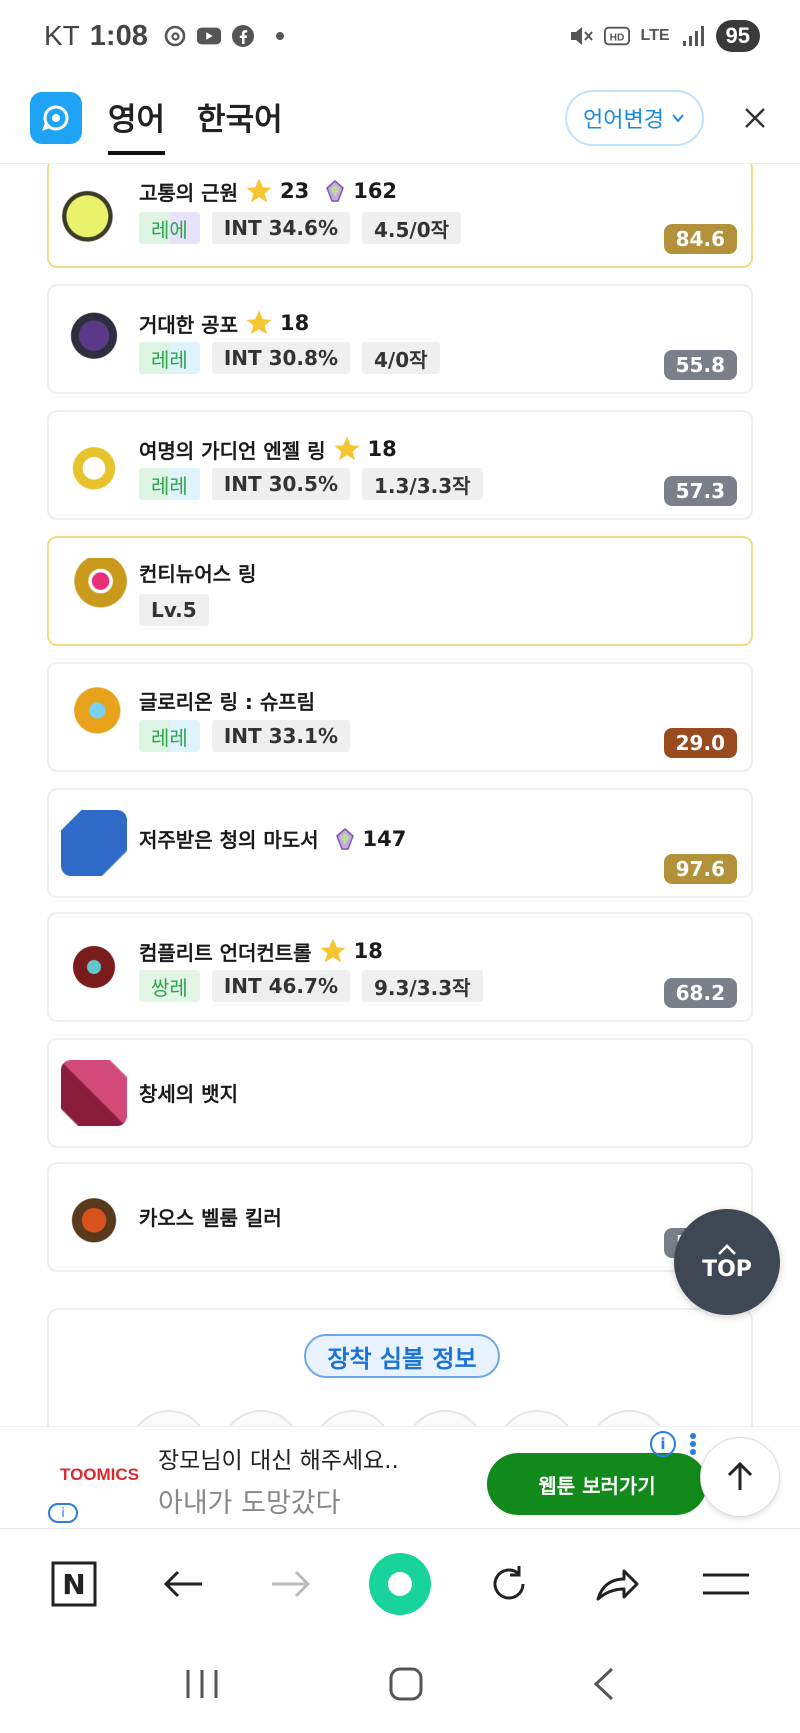  Describe the element at coordinates (700, 365) in the screenshot. I see `score-badge: 55.8` at that location.